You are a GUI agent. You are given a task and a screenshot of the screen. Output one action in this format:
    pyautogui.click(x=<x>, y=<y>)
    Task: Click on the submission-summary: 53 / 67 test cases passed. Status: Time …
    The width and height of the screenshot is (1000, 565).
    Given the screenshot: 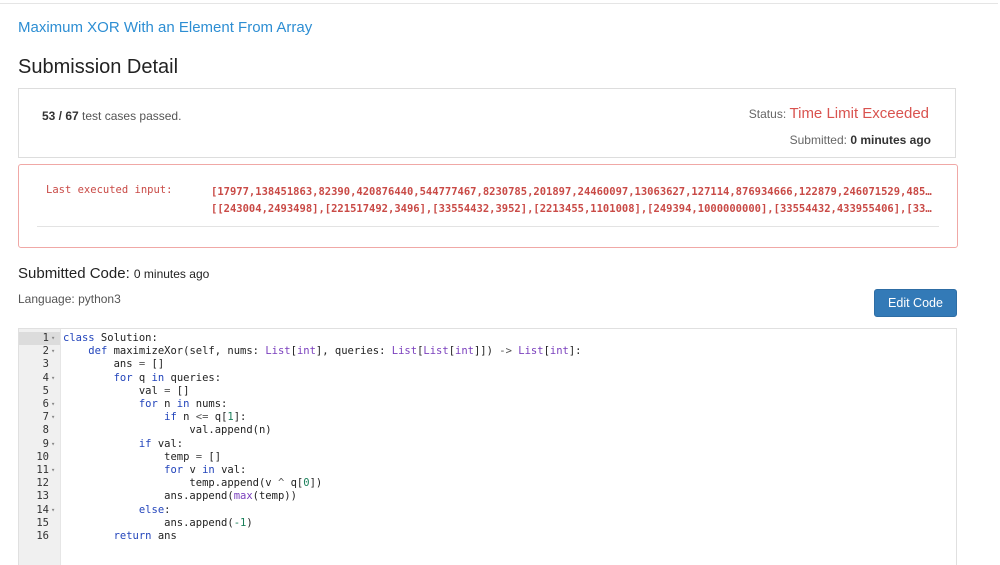 What is the action you would take?
    pyautogui.click(x=487, y=123)
    